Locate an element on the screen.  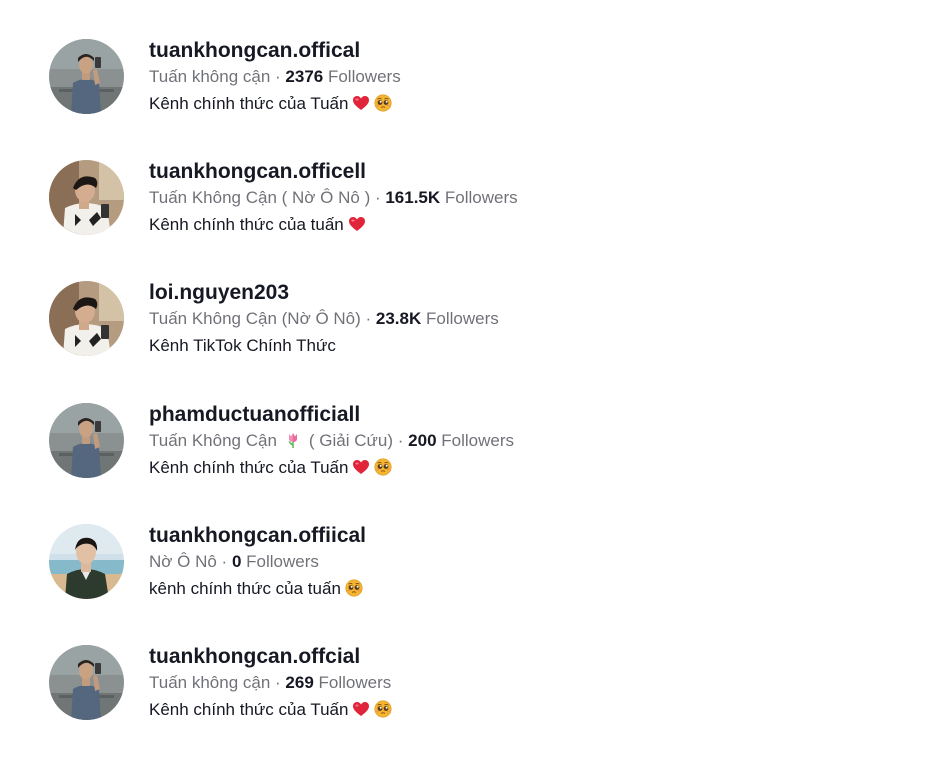
username: tuankhongcan.offical is located at coordinates (275, 51).